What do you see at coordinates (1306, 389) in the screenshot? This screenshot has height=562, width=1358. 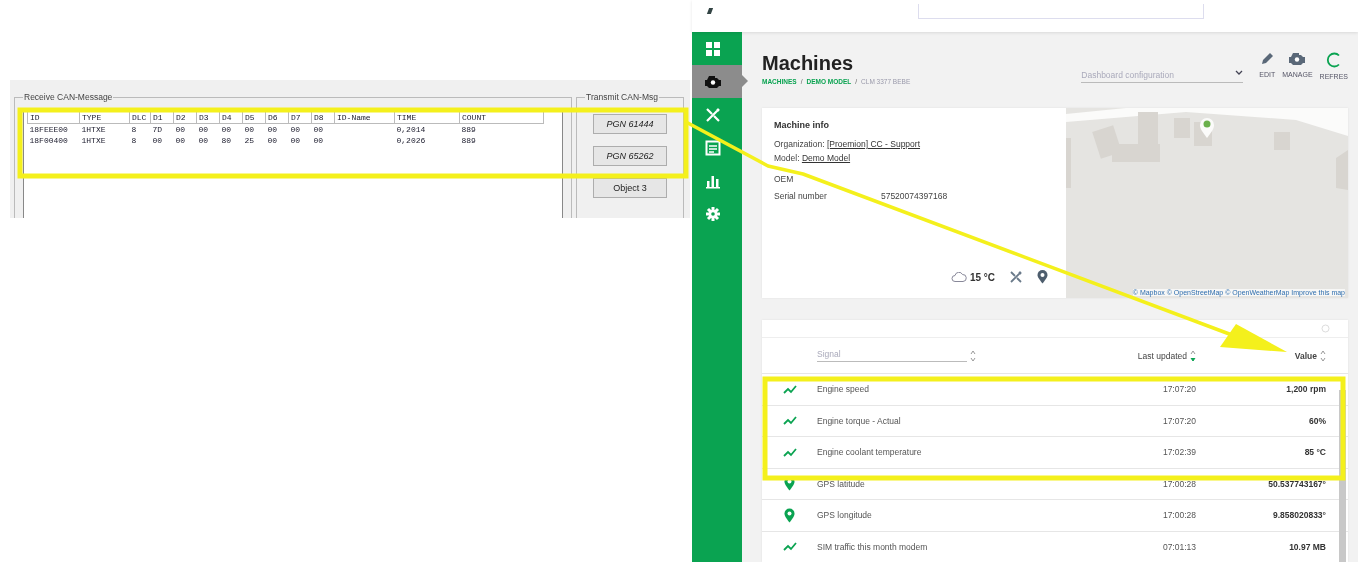 I see `signal-value: 1,200 rpm` at bounding box center [1306, 389].